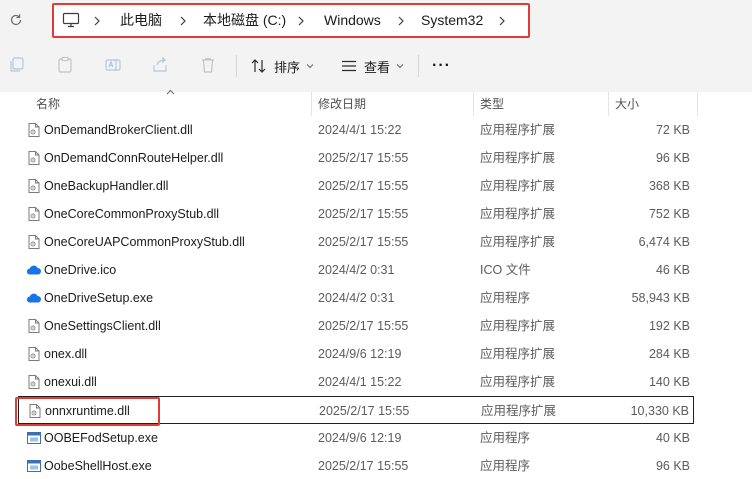 The height and width of the screenshot is (479, 752). Describe the element at coordinates (113, 65) in the screenshot. I see `rename-icon` at that location.